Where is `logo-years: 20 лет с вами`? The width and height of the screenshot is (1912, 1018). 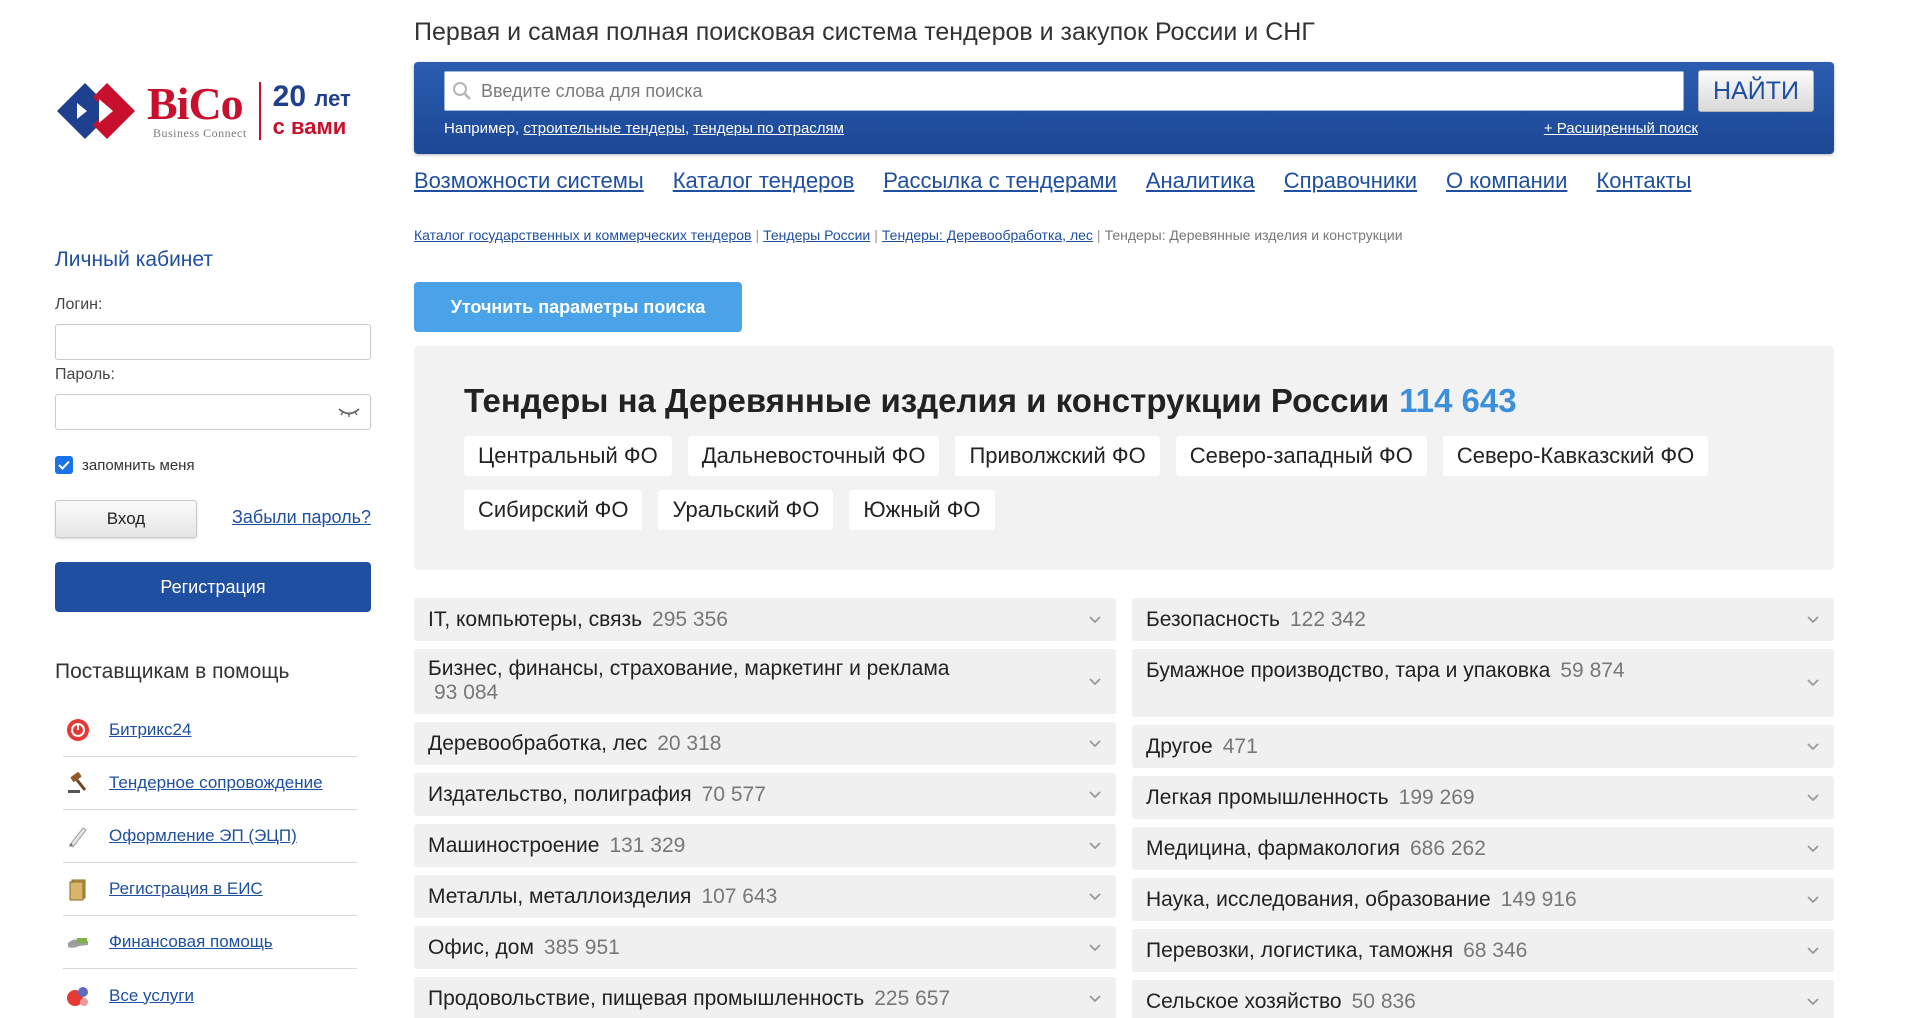 logo-years: 20 лет с вами is located at coordinates (311, 110).